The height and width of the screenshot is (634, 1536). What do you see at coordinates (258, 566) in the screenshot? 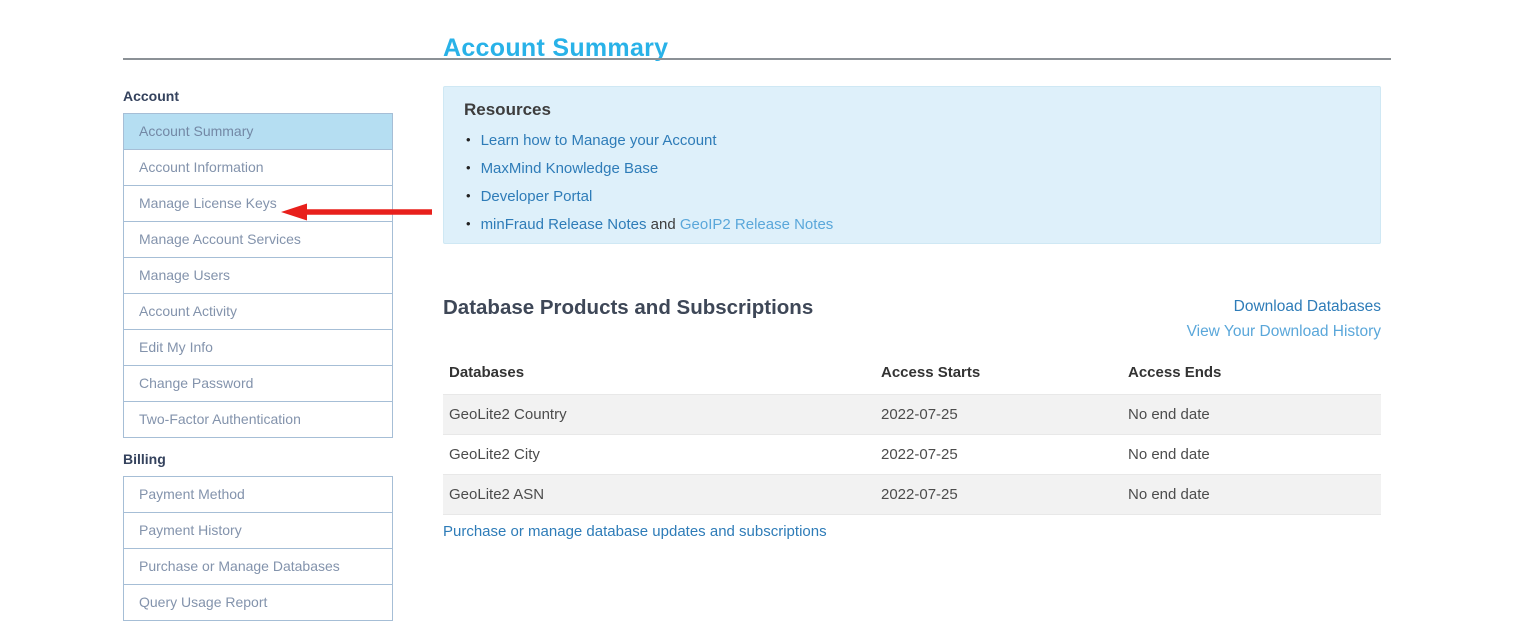
I see `sidebar-item-purchase-or-manage-databases: Purchase or Manage Databases` at bounding box center [258, 566].